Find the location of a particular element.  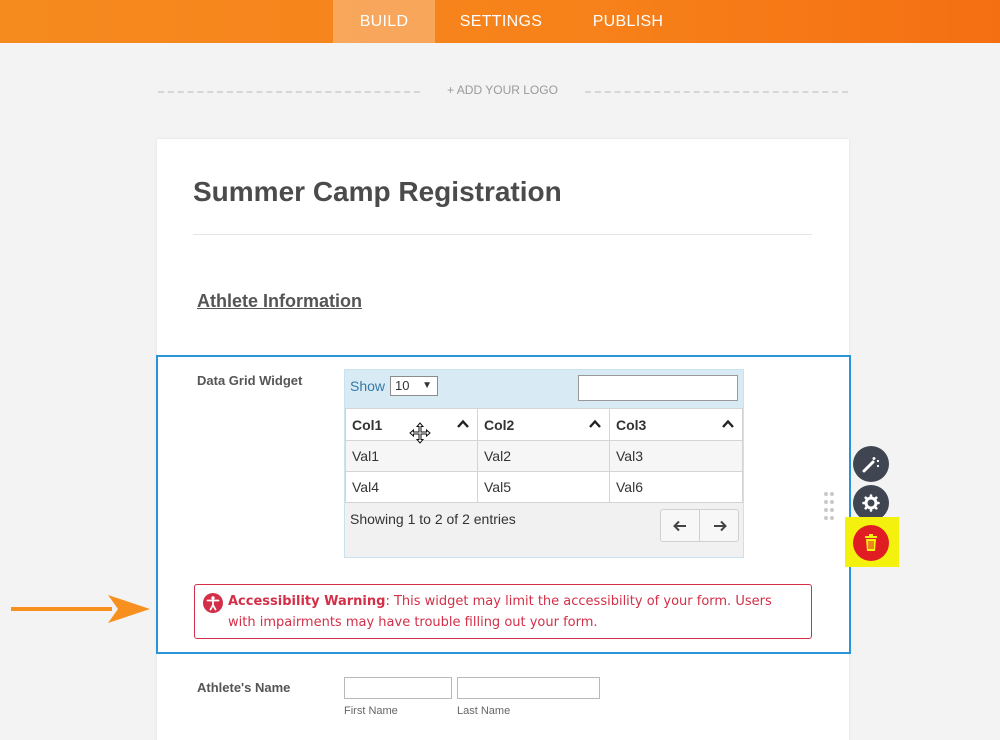

accessibility-icon is located at coordinates (213, 603).